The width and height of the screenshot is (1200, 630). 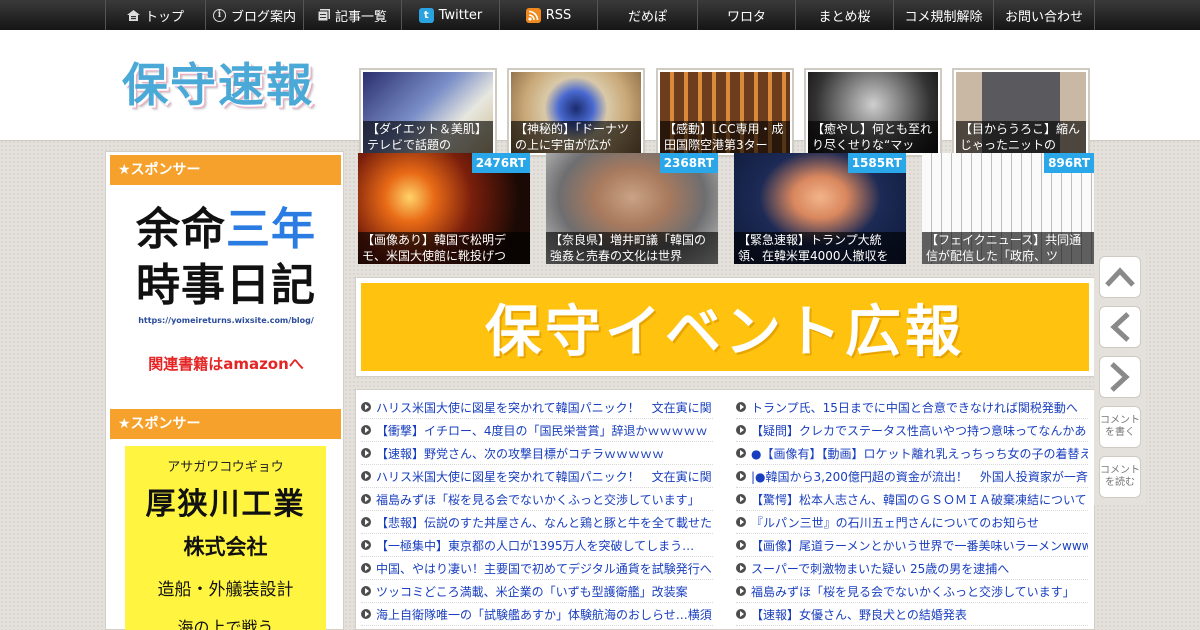 What do you see at coordinates (225, 467) in the screenshot?
I see `ad-kana: アサガワコウギョウ` at bounding box center [225, 467].